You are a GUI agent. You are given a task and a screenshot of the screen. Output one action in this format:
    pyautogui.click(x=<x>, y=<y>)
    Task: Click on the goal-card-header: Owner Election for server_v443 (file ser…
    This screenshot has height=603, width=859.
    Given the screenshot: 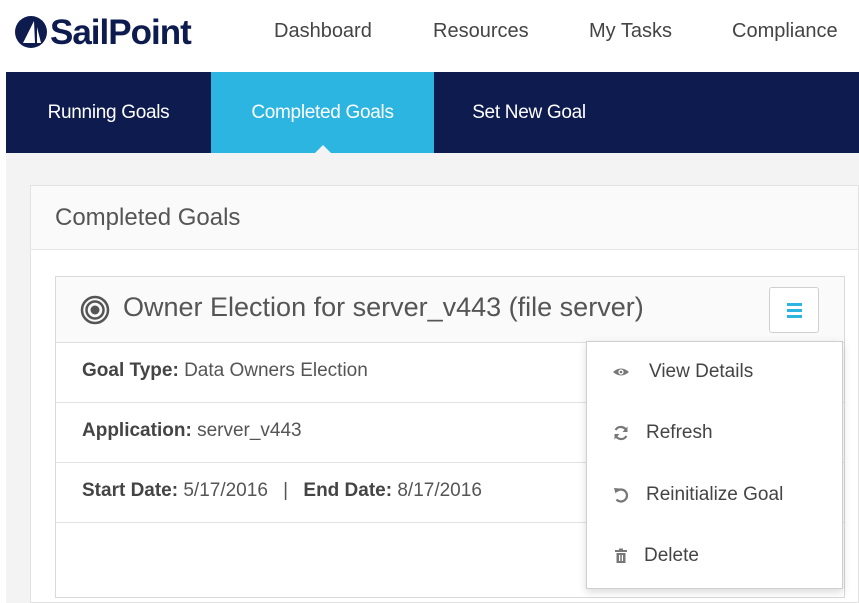 What is the action you would take?
    pyautogui.click(x=450, y=310)
    